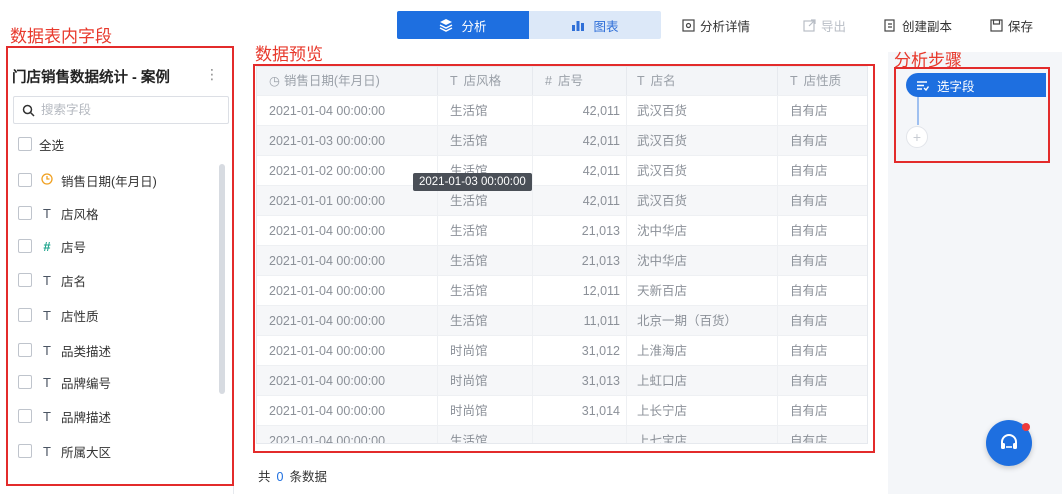 The image size is (1062, 494). What do you see at coordinates (58, 213) in the screenshot?
I see `field-item-store-style: T 店风格` at bounding box center [58, 213].